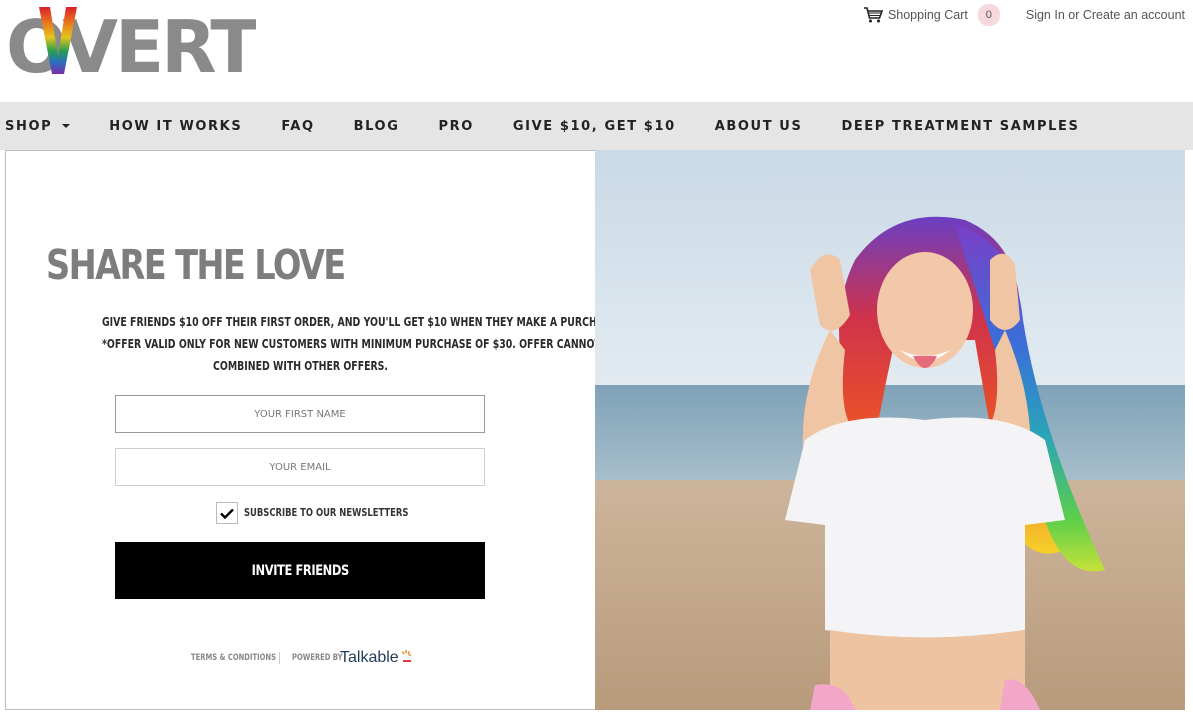 This screenshot has height=716, width=1193. I want to click on panel-footer: TERMS & CONDITIONS POWERED BY Talkable, so click(301, 658).